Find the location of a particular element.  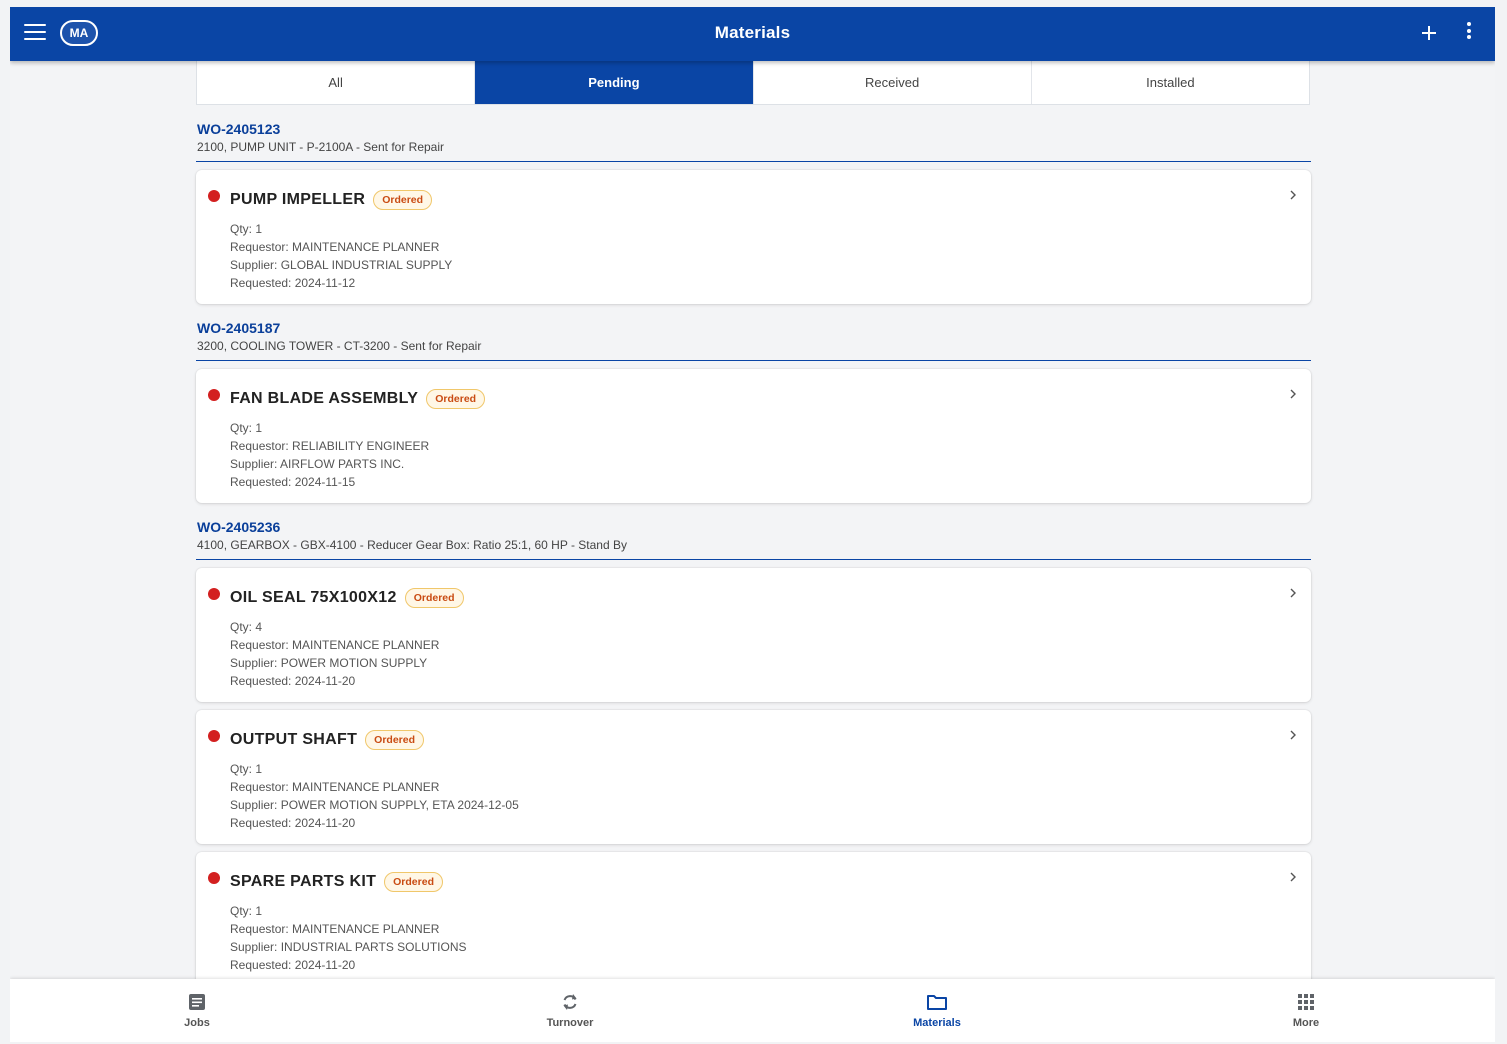

avatar: MA is located at coordinates (79, 33).